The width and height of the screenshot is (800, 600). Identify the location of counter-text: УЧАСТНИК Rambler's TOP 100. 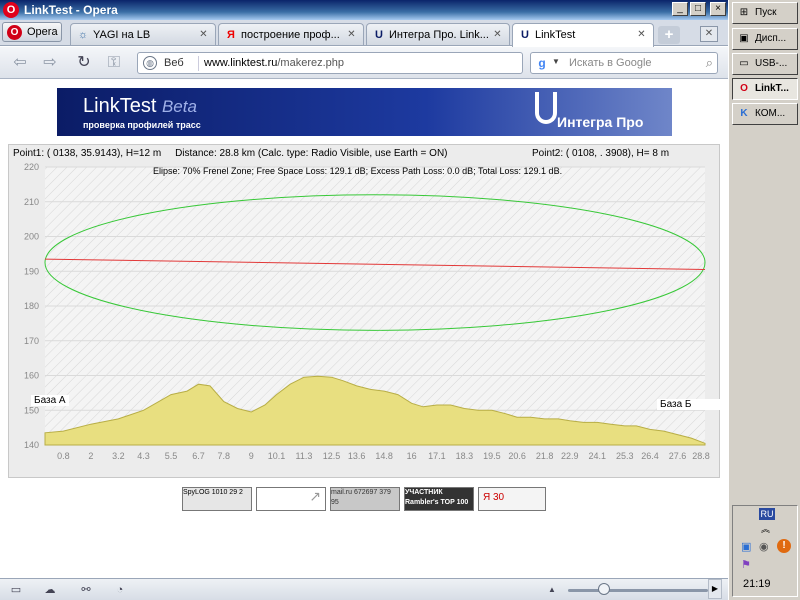
(437, 497).